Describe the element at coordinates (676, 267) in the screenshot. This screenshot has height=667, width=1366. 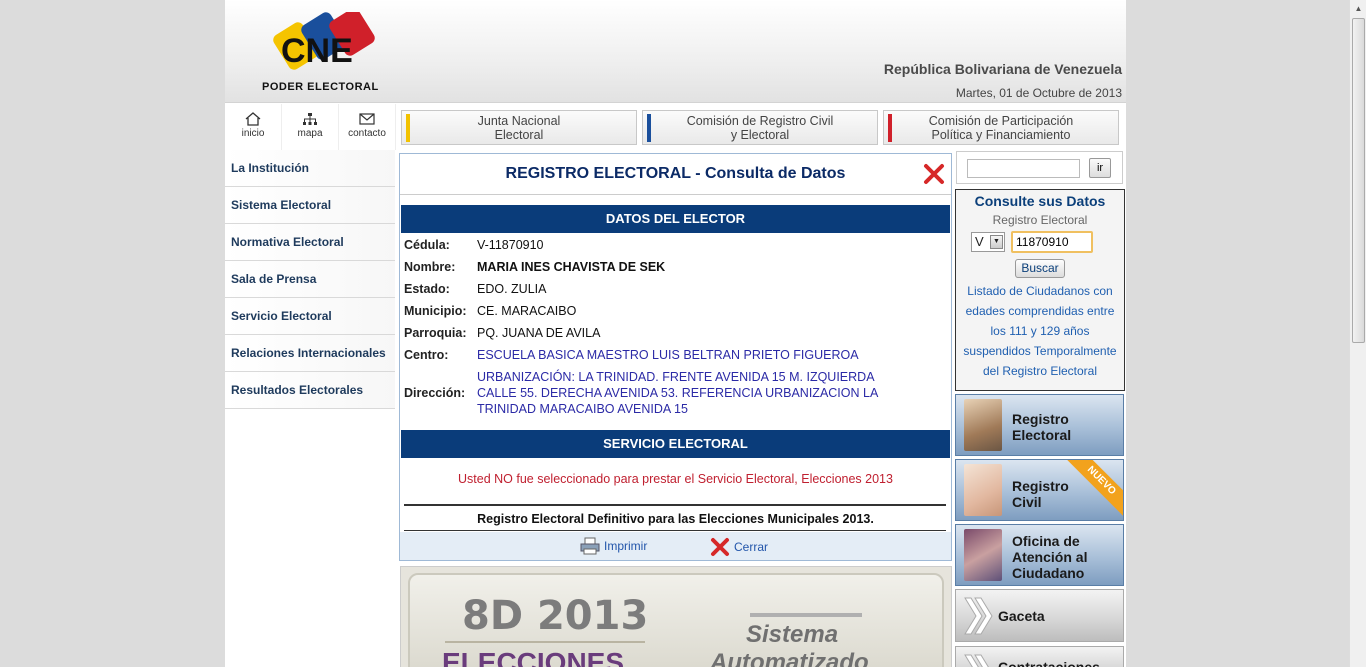
I see `field-nombre: Nombre: MARIA INES CHAVISTA DE SEK` at that location.